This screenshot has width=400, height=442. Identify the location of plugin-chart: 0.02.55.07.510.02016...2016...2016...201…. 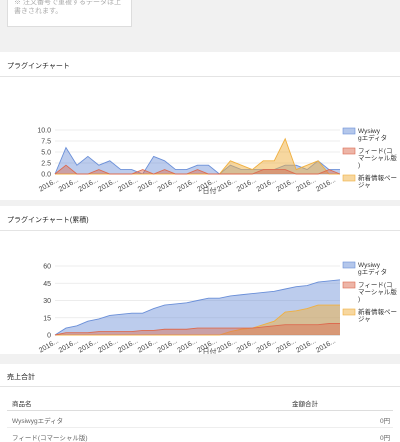
(217, 161).